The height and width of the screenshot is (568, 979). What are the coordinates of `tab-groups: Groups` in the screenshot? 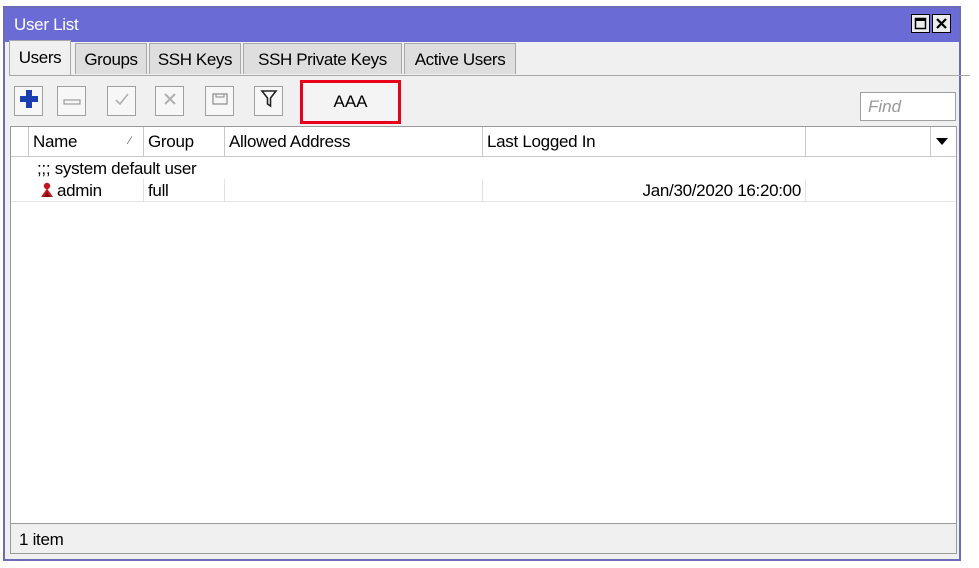 It's located at (111, 58).